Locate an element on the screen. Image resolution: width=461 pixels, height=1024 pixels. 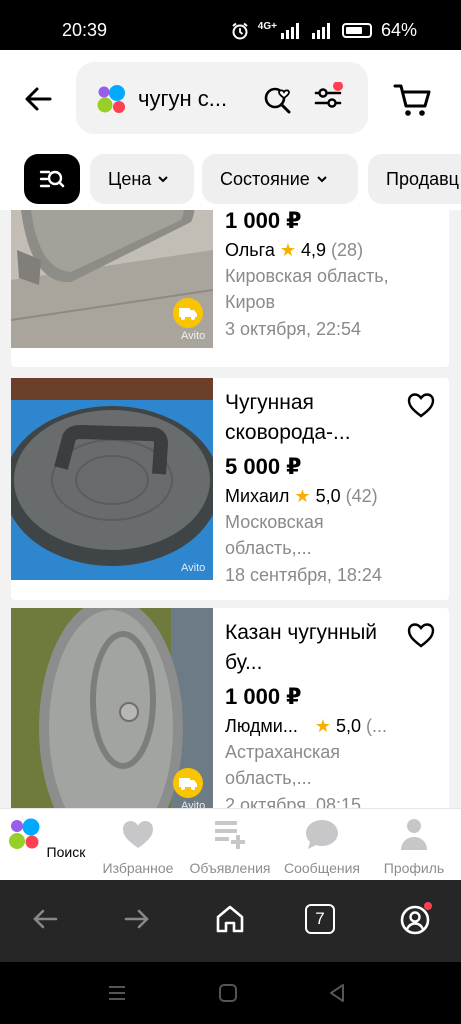
saved-search-icon is located at coordinates (278, 98).